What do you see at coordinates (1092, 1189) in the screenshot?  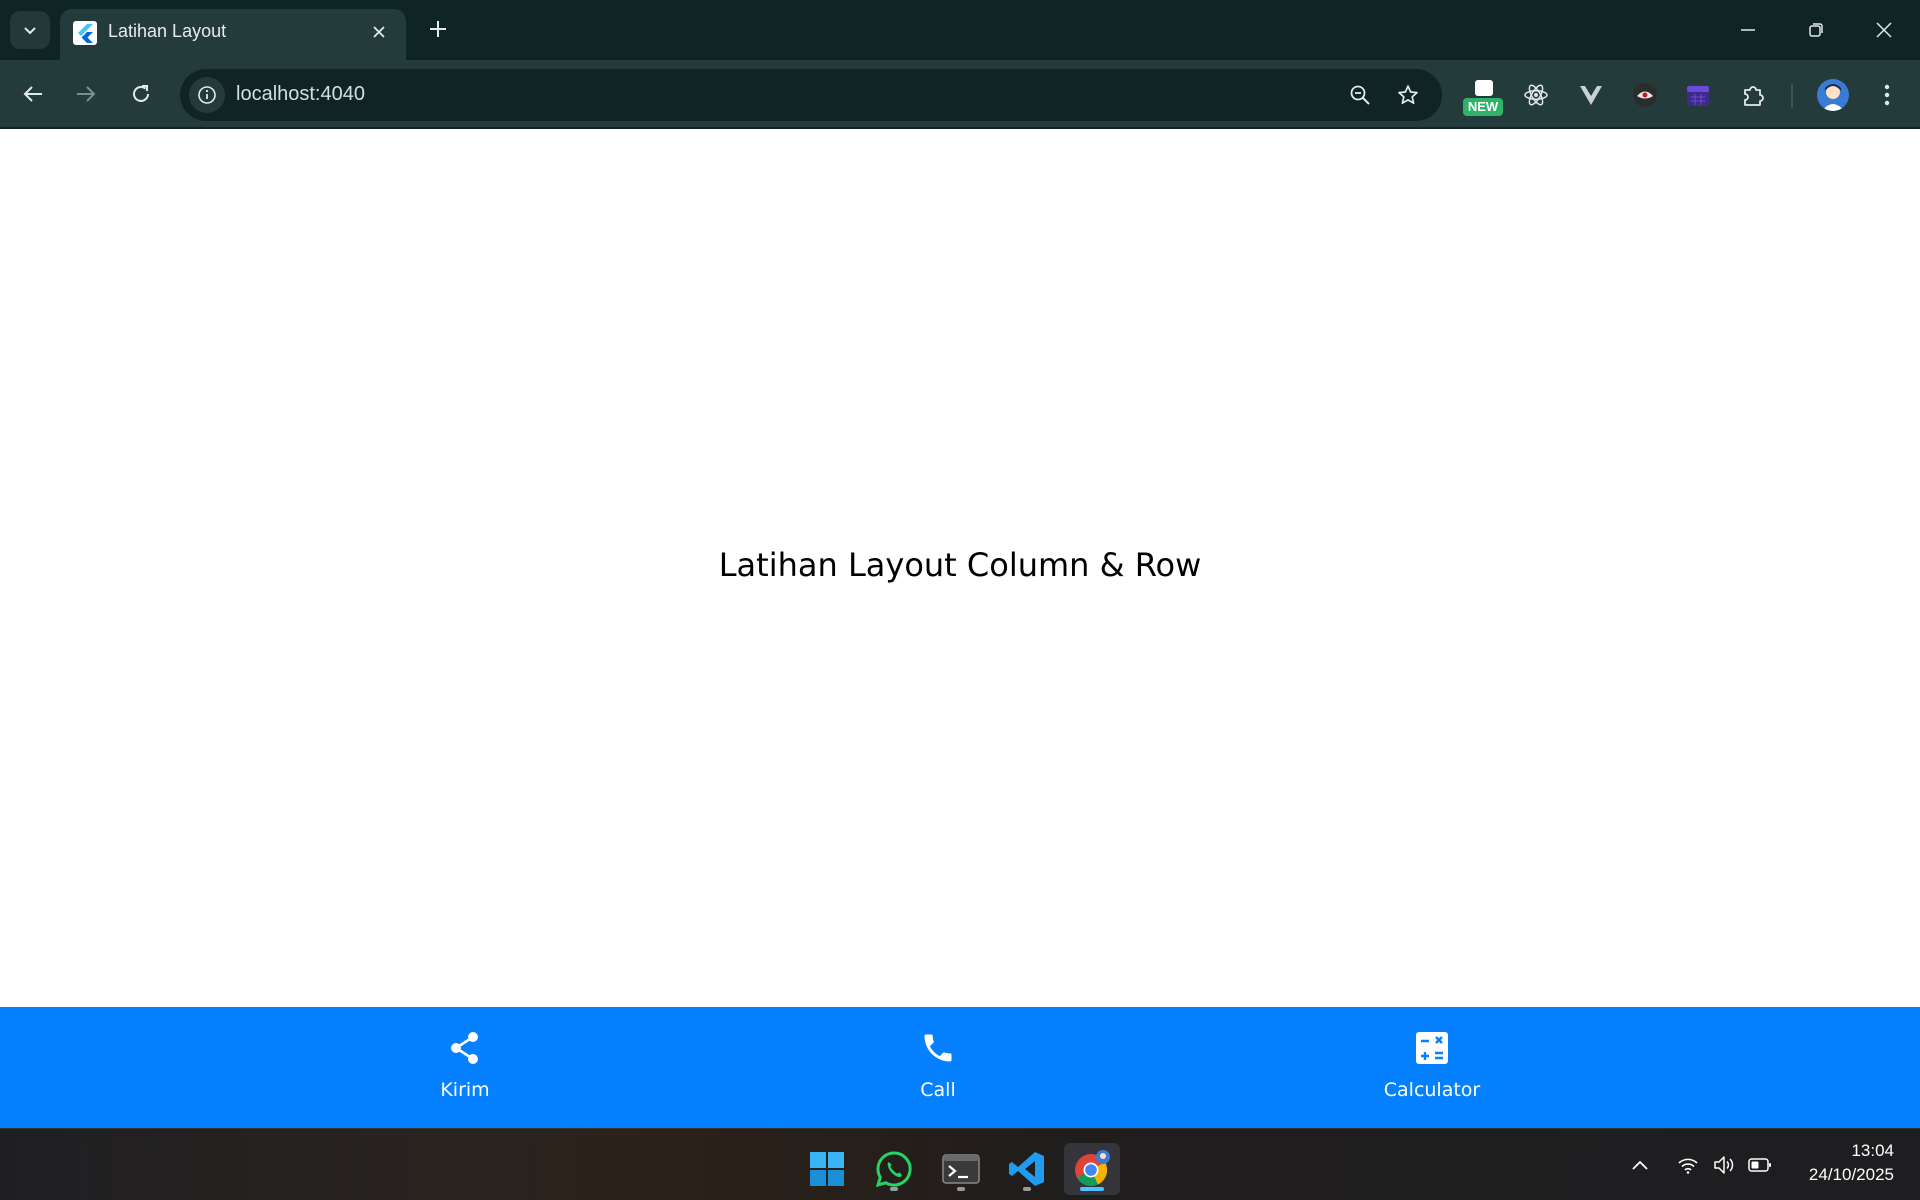 I see `active-indicator` at bounding box center [1092, 1189].